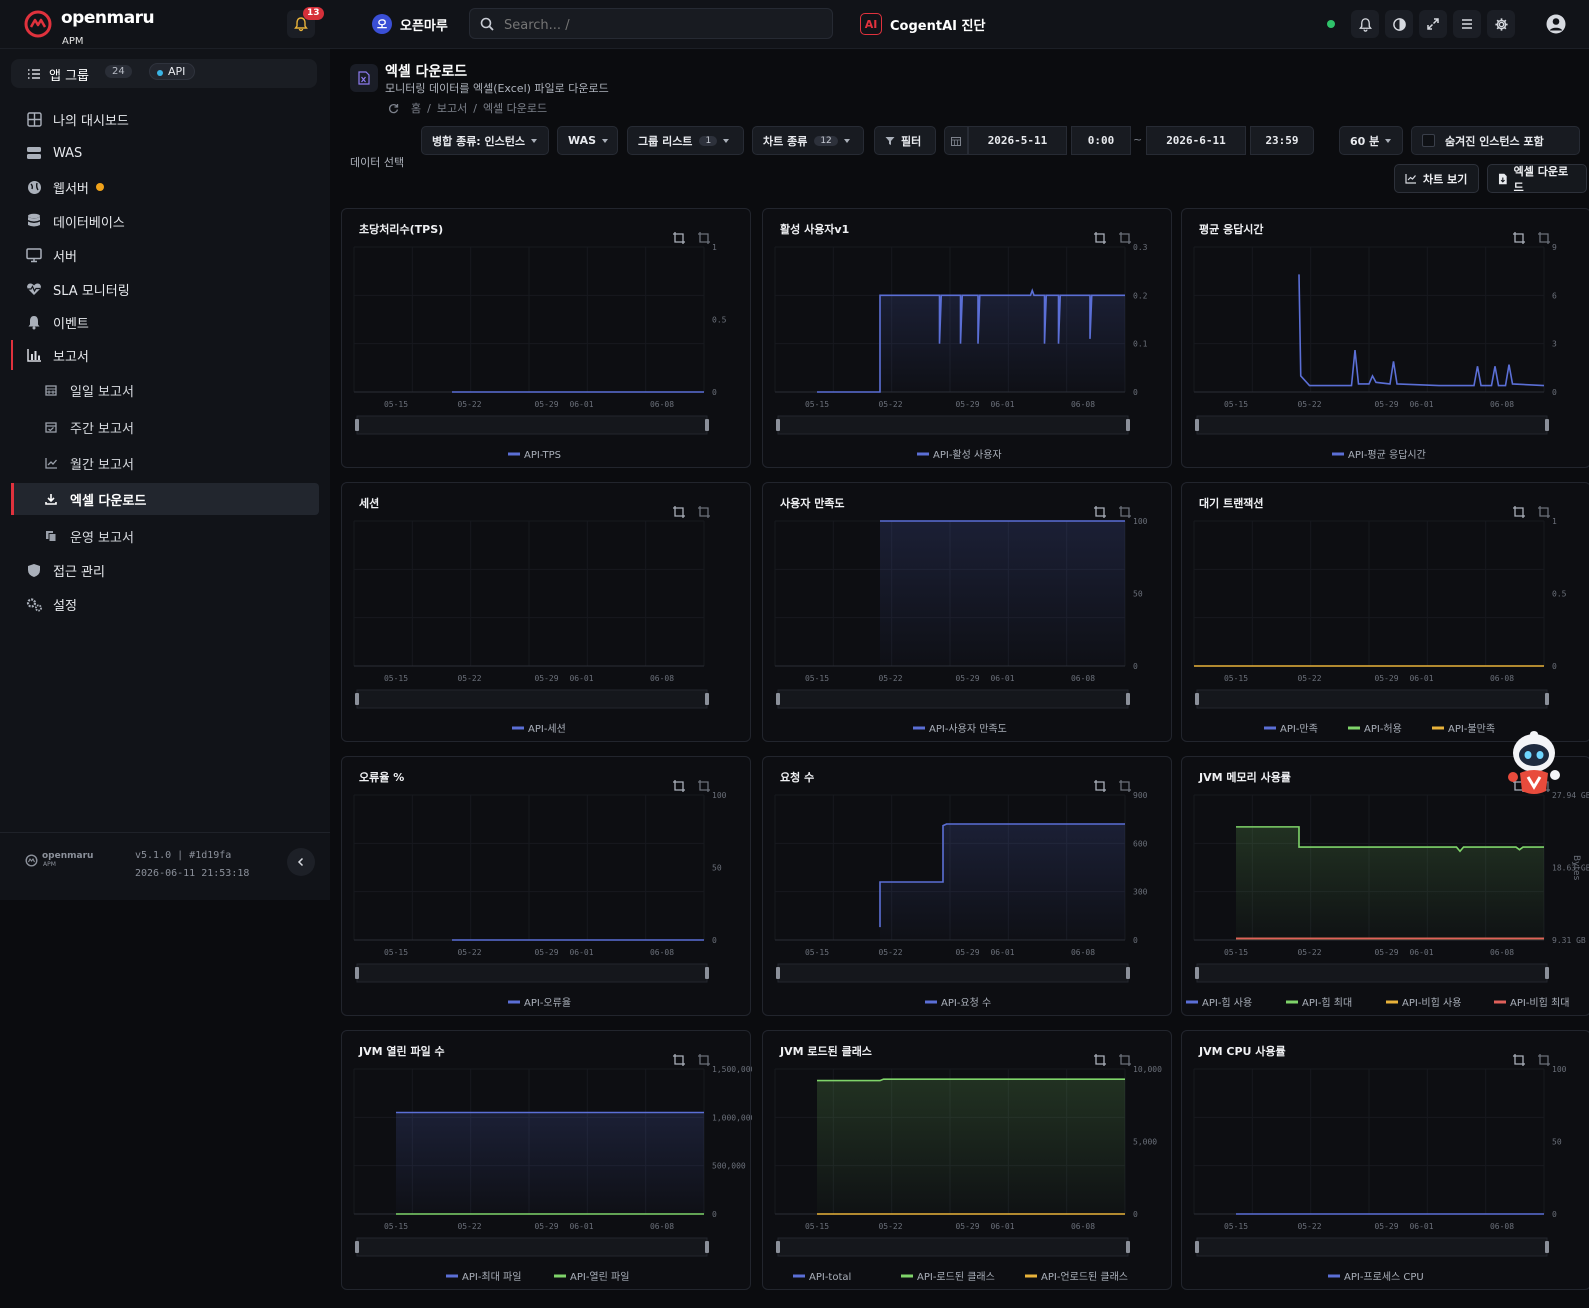 This screenshot has height=1308, width=1589. Describe the element at coordinates (301, 862) in the screenshot. I see `collapse-sidebar-button` at that location.